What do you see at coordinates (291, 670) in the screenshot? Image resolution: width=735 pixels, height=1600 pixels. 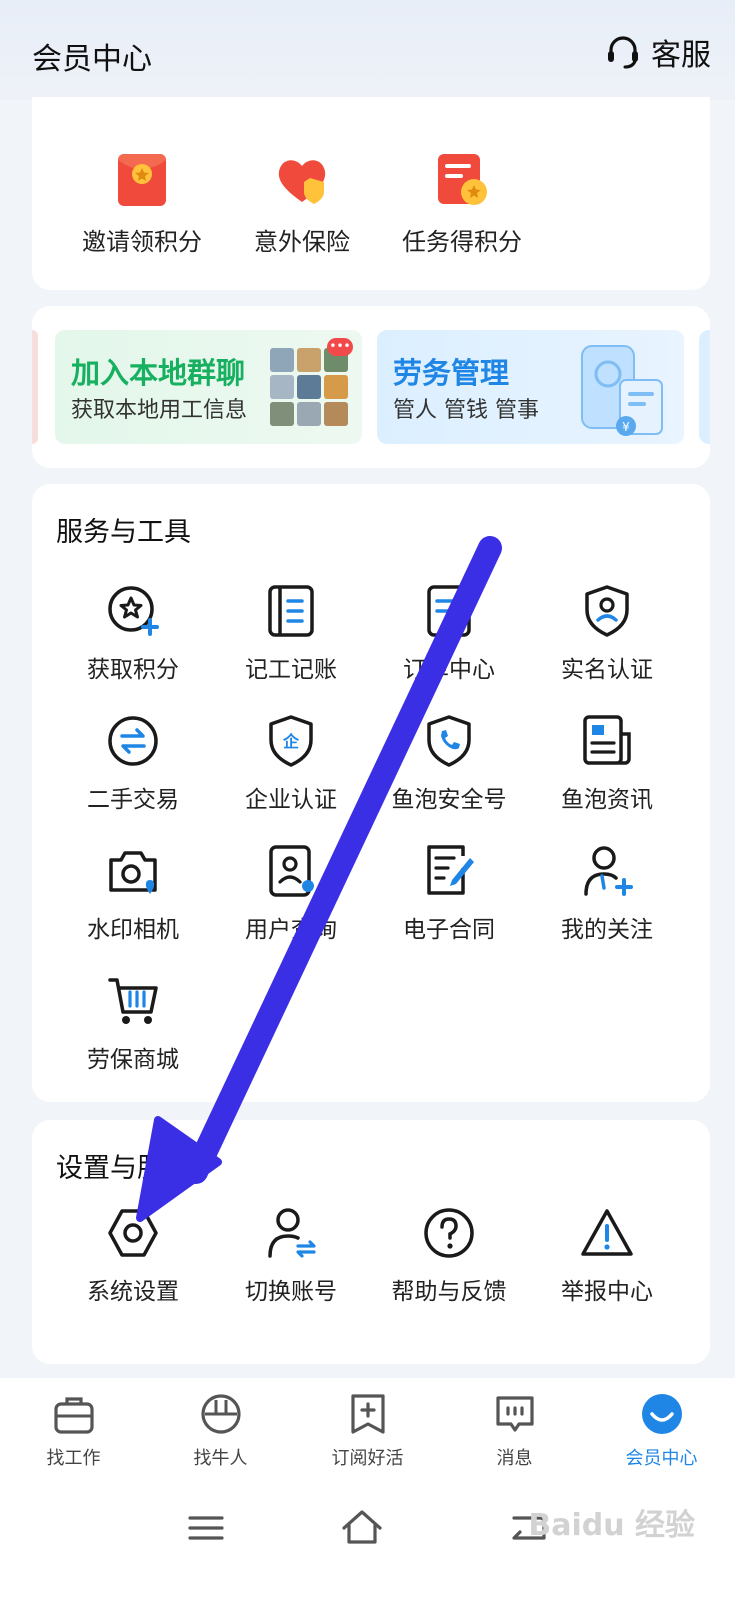 I see `service-label: 记工记账` at bounding box center [291, 670].